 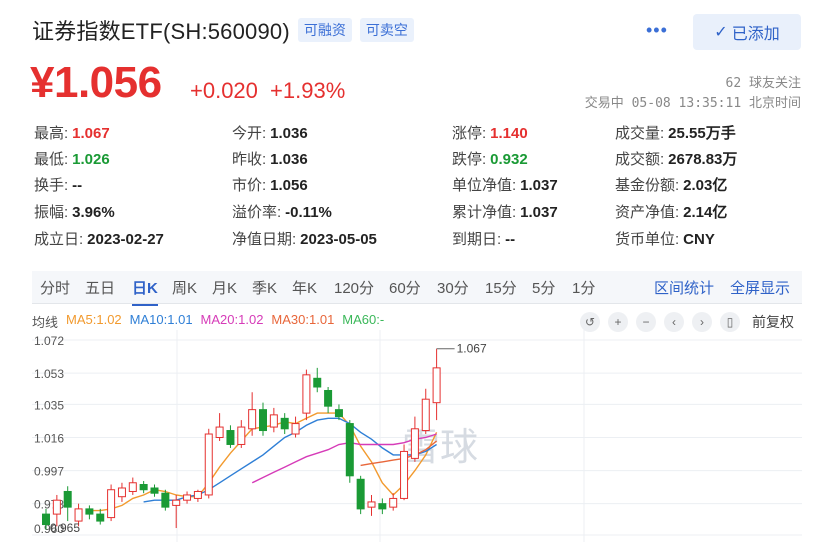 I want to click on ma5-value: MA5:1.02, so click(x=94, y=319).